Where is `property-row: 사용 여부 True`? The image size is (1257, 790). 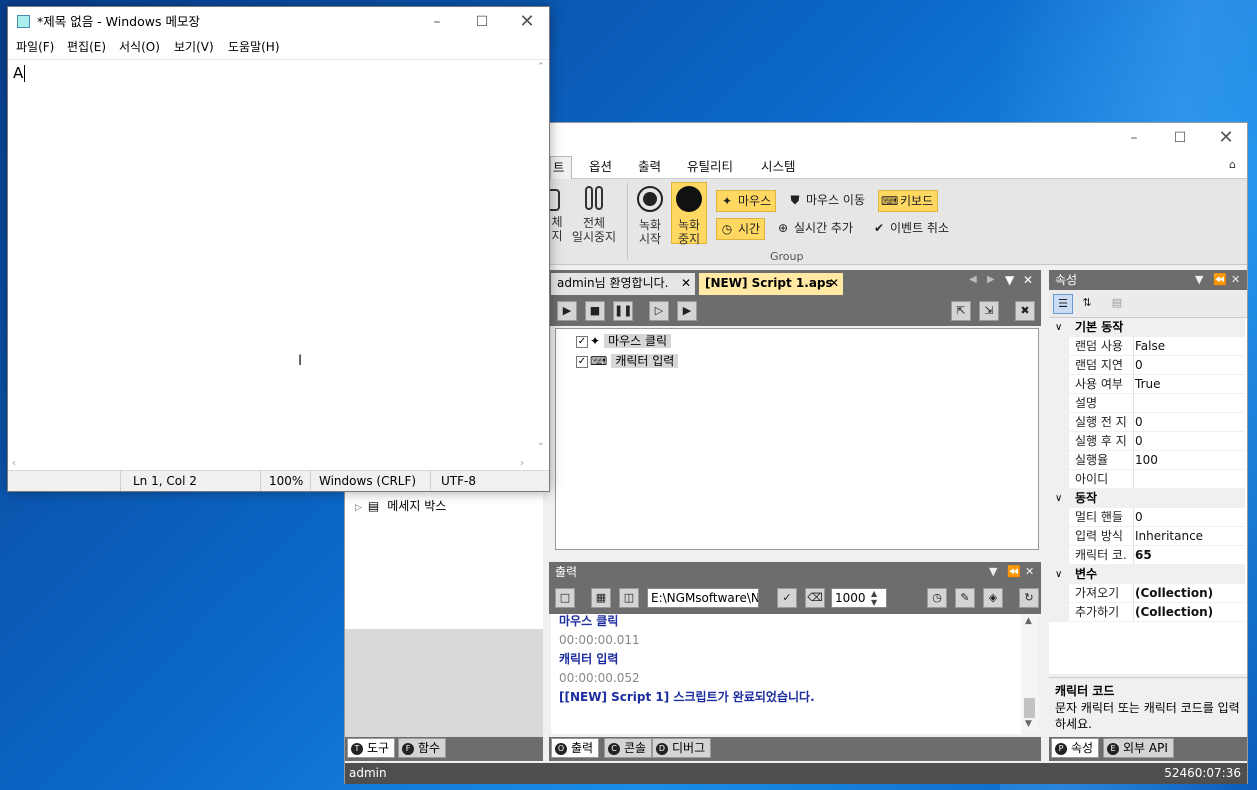 property-row: 사용 여부 True is located at coordinates (1147, 384).